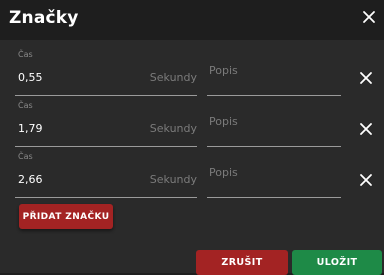 The width and height of the screenshot is (384, 275). What do you see at coordinates (44, 18) in the screenshot?
I see `dialog-title: Značky` at bounding box center [44, 18].